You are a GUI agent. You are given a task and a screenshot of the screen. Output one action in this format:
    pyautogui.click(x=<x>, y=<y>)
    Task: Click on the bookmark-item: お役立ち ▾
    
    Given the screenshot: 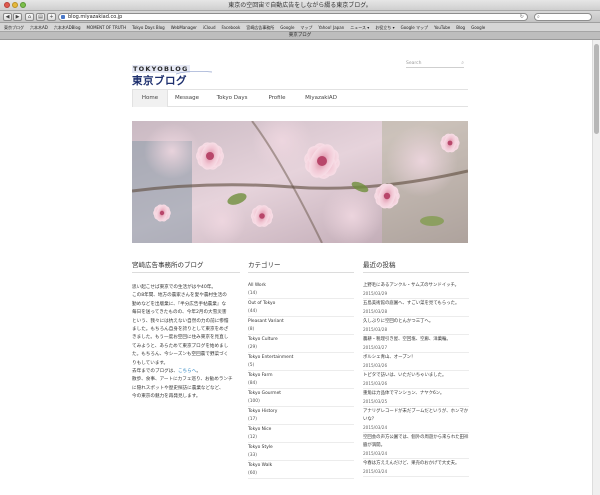 What is the action you would take?
    pyautogui.click(x=384, y=27)
    